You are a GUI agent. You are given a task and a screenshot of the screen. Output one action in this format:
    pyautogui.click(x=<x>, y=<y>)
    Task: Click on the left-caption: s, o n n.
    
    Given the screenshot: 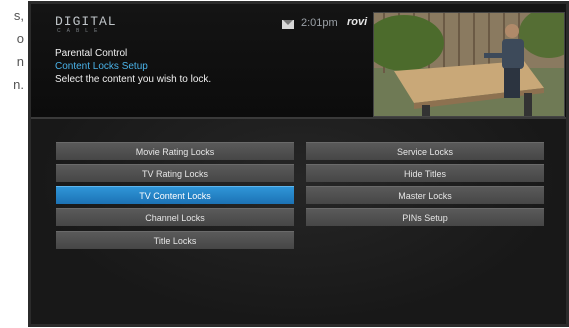 What is the action you would take?
    pyautogui.click(x=13, y=70)
    